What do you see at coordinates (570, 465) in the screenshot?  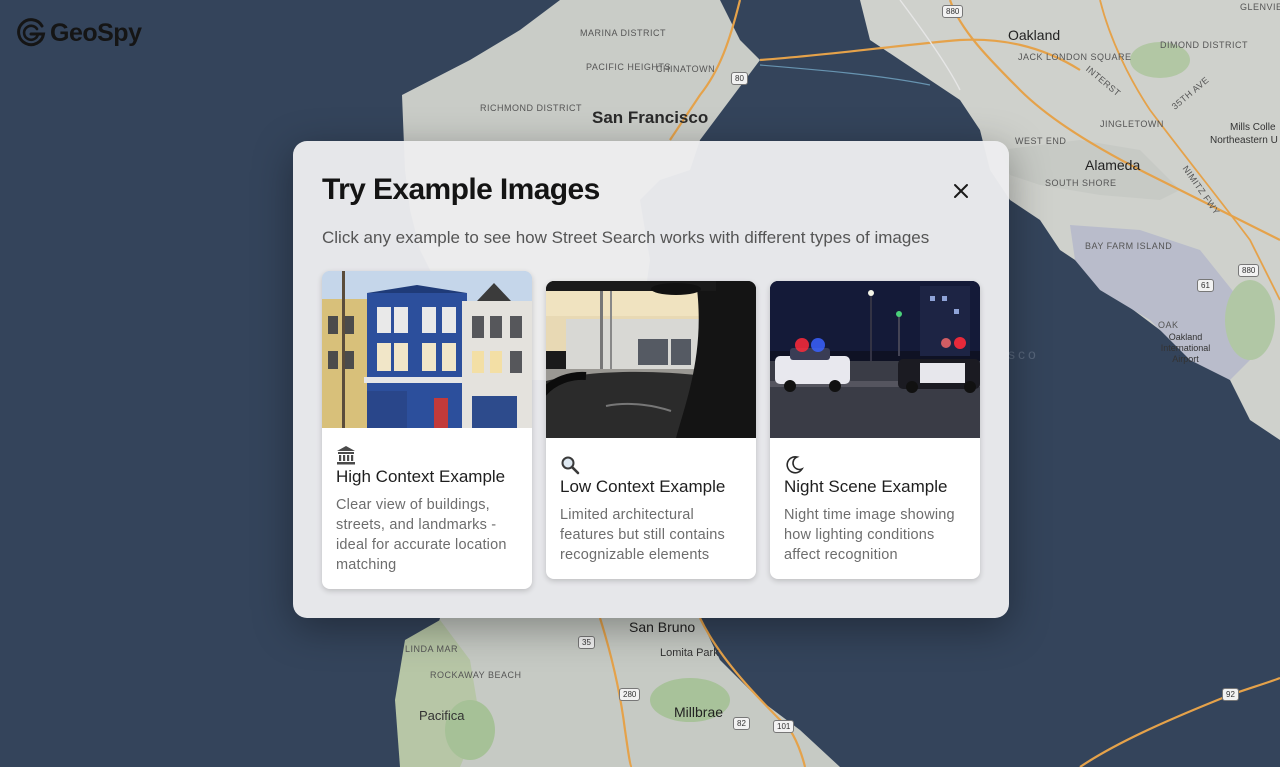 I see `magnifying-glass-icon` at bounding box center [570, 465].